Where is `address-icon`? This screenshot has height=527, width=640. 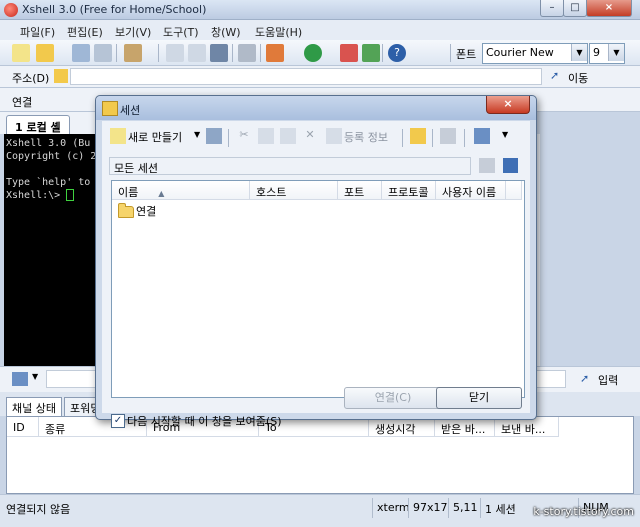
address-icon is located at coordinates (61, 76).